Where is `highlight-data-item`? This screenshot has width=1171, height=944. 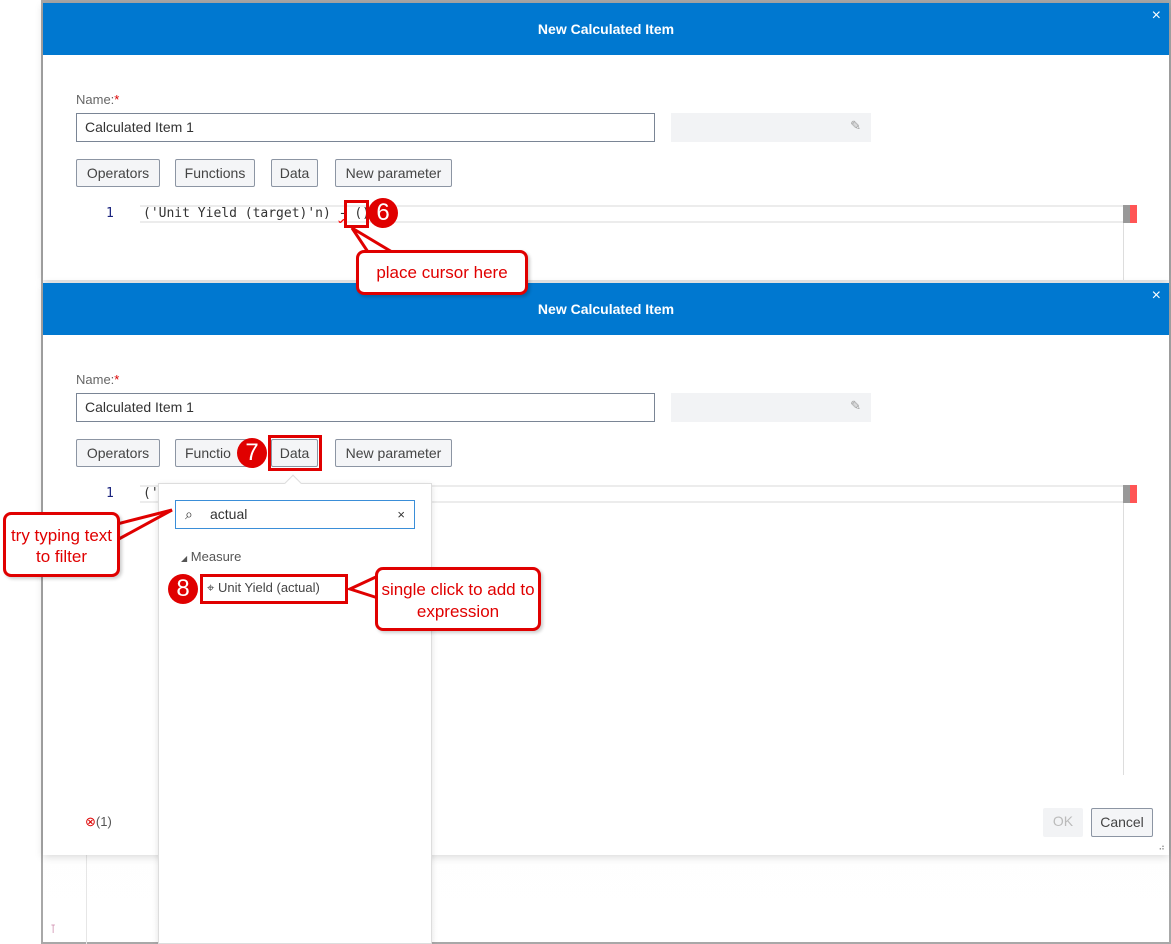
highlight-data-item is located at coordinates (274, 589).